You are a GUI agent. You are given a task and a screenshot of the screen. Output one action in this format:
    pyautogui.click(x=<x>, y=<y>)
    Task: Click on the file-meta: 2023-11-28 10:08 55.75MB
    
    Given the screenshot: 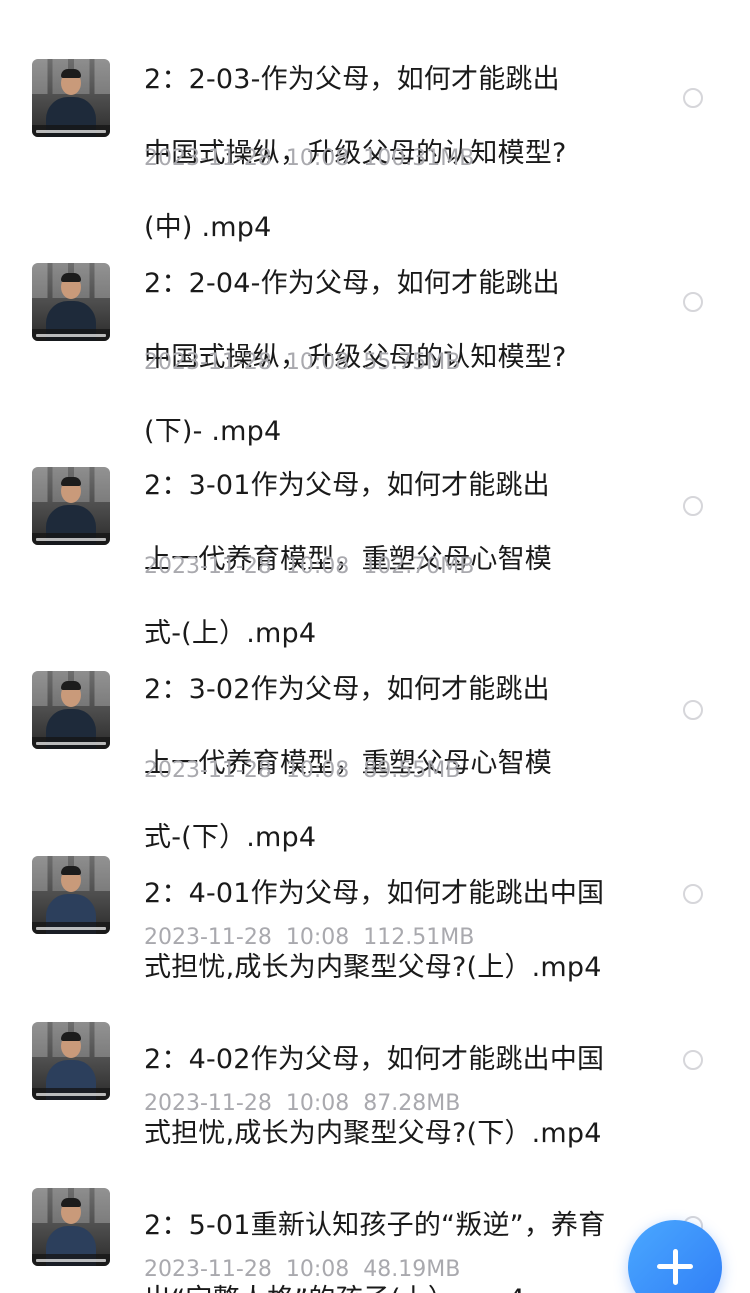 What is the action you would take?
    pyautogui.click(x=302, y=363)
    